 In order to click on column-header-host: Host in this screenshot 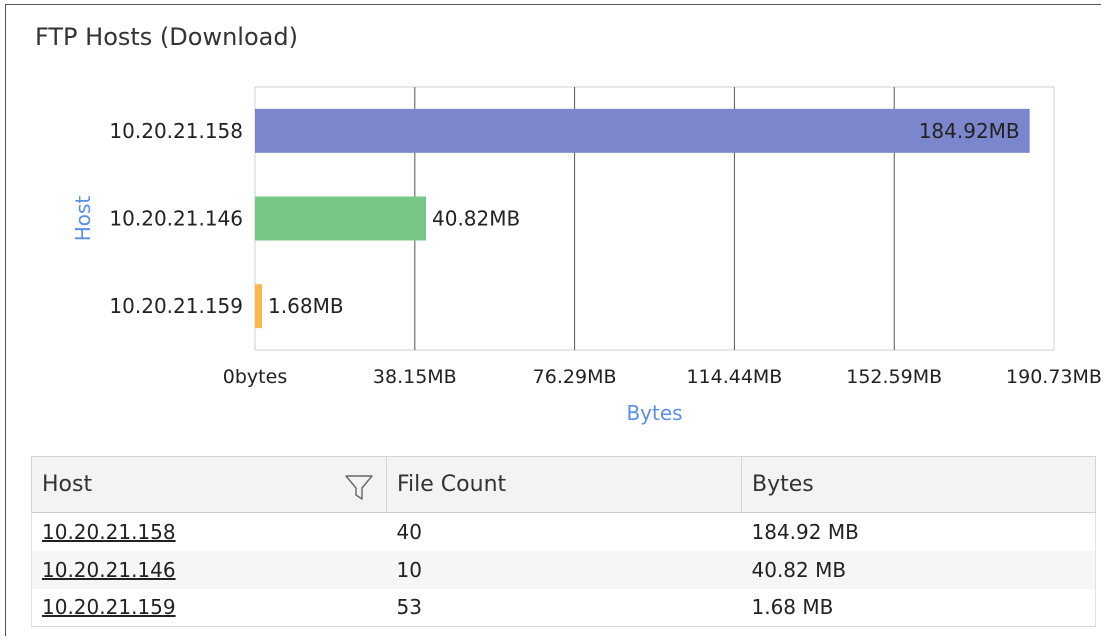, I will do `click(209, 484)`.